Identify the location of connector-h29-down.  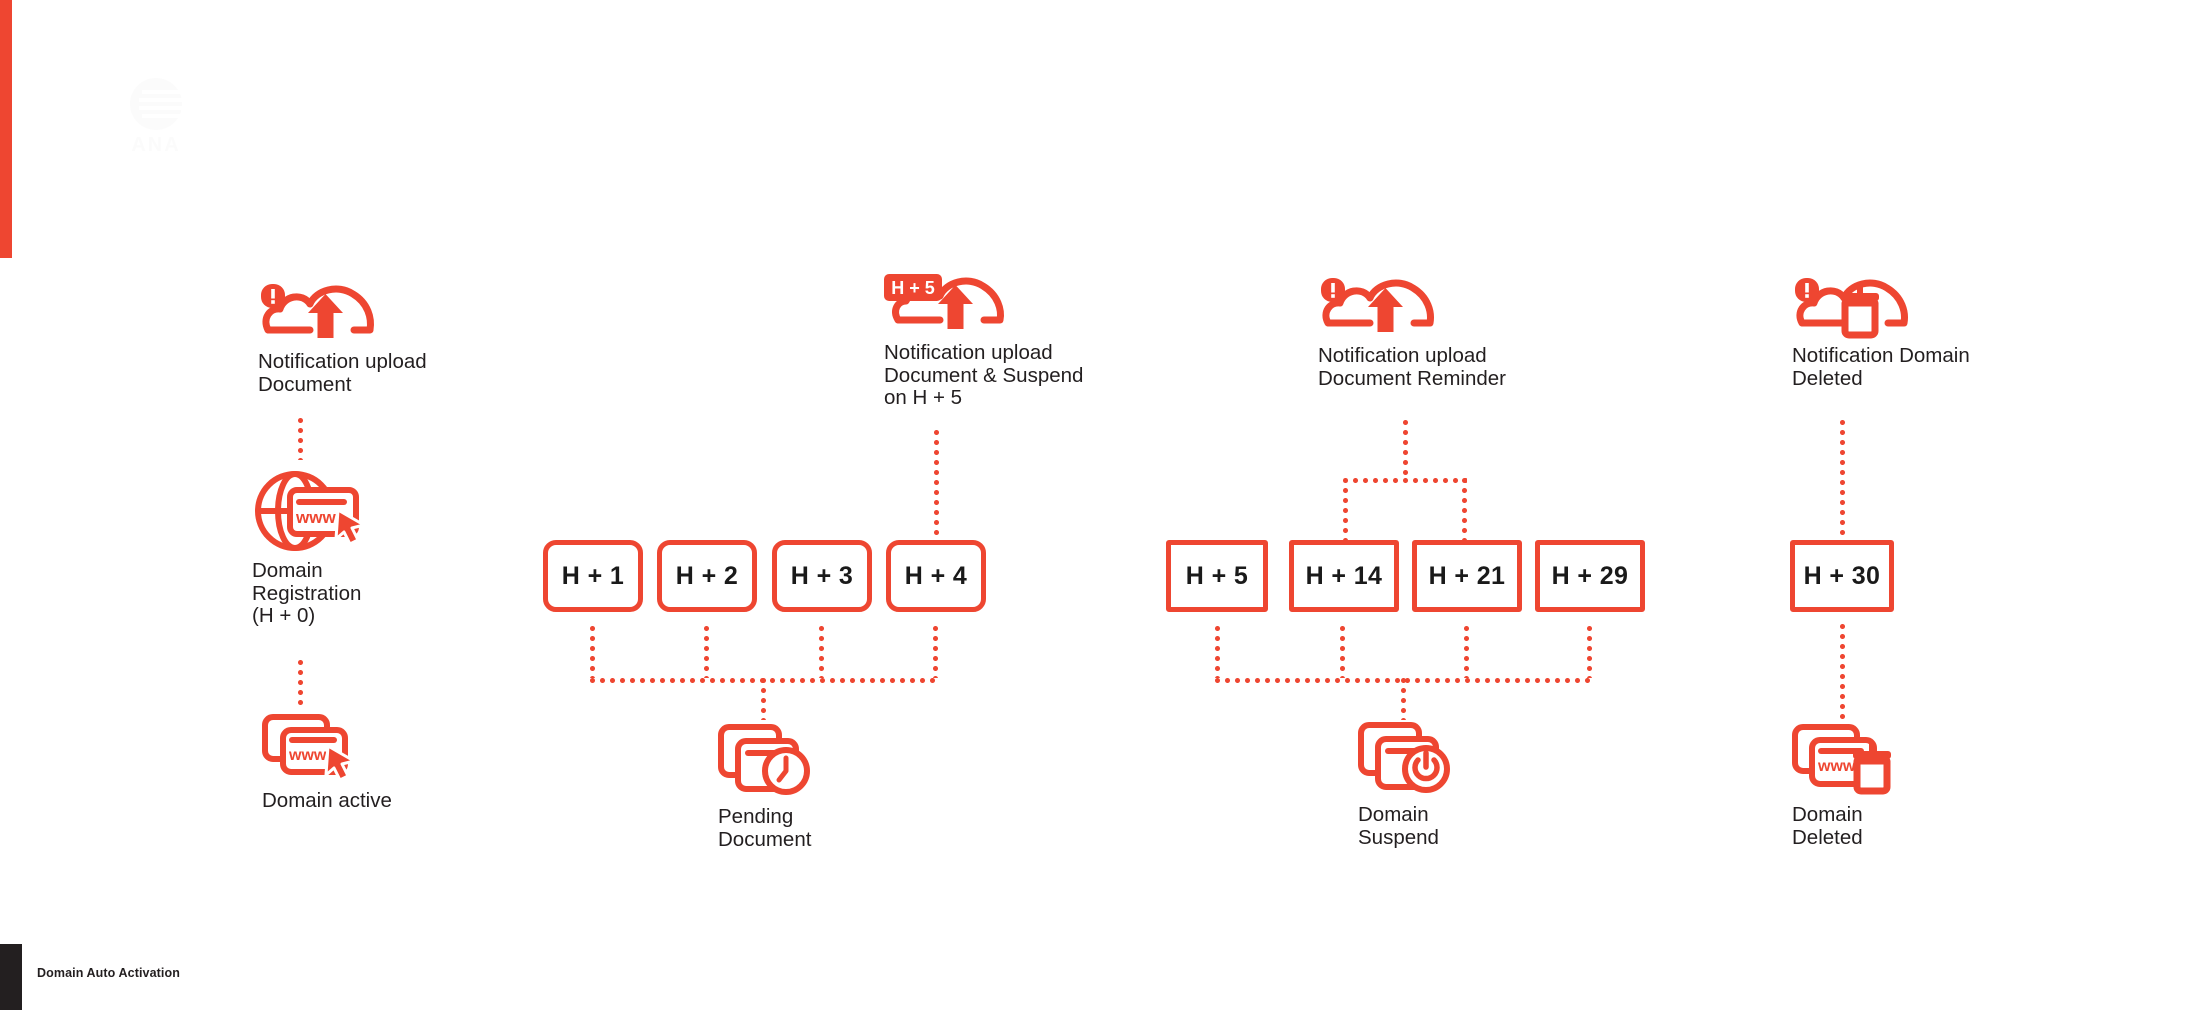
(1589, 652).